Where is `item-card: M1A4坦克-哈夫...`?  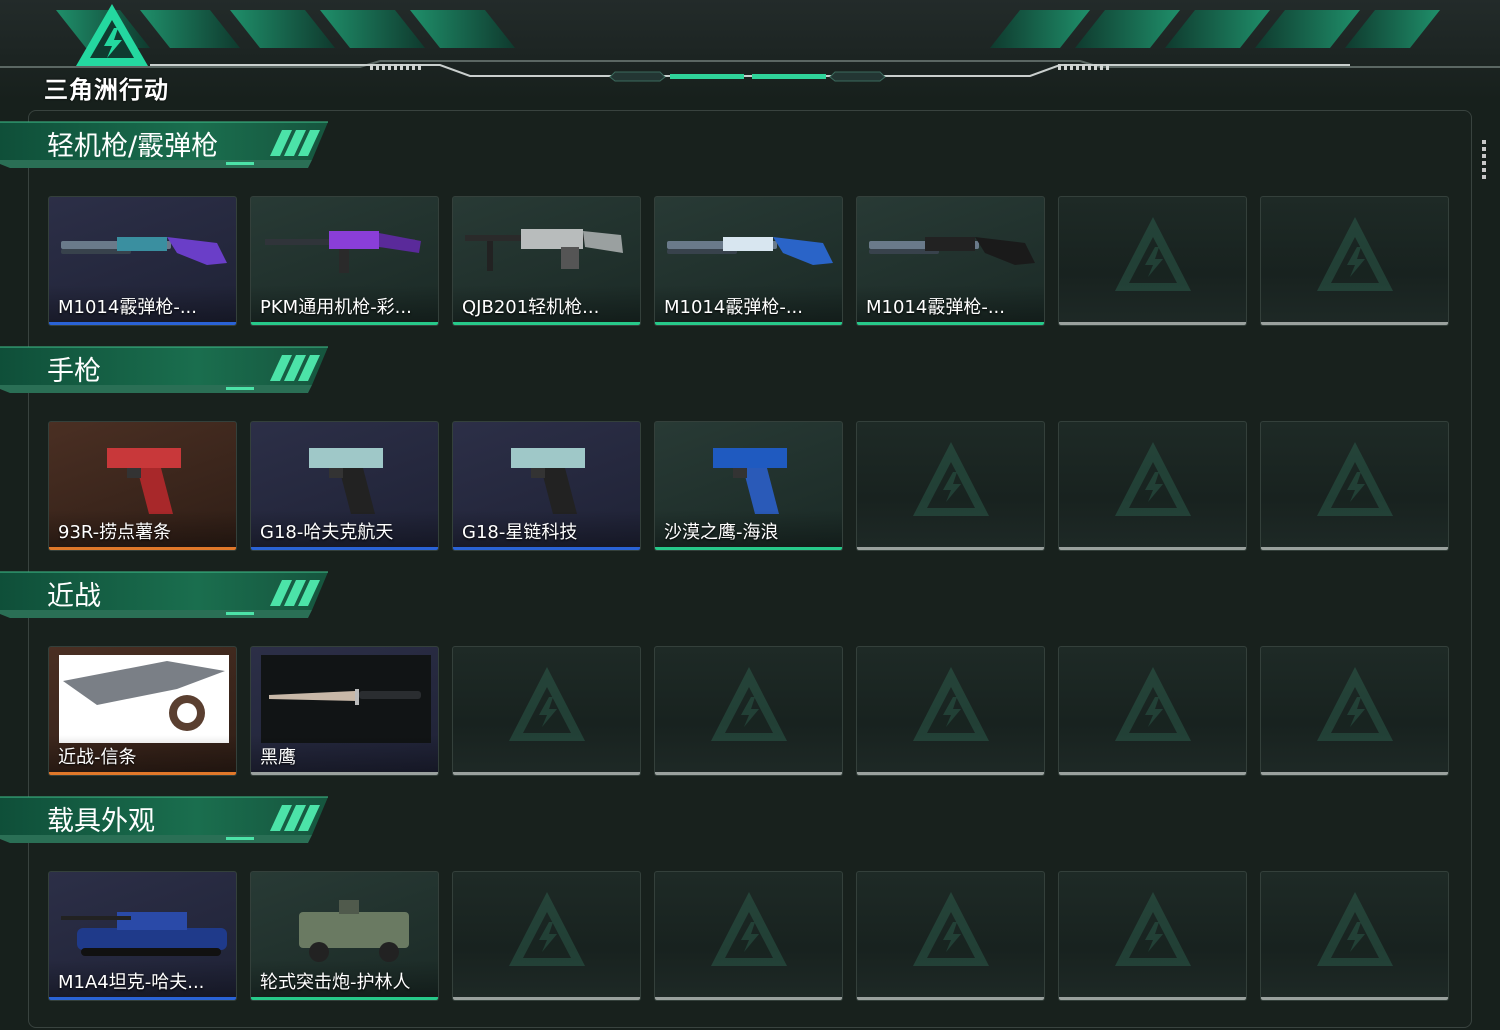
item-card: M1A4坦克-哈夫... is located at coordinates (142, 936).